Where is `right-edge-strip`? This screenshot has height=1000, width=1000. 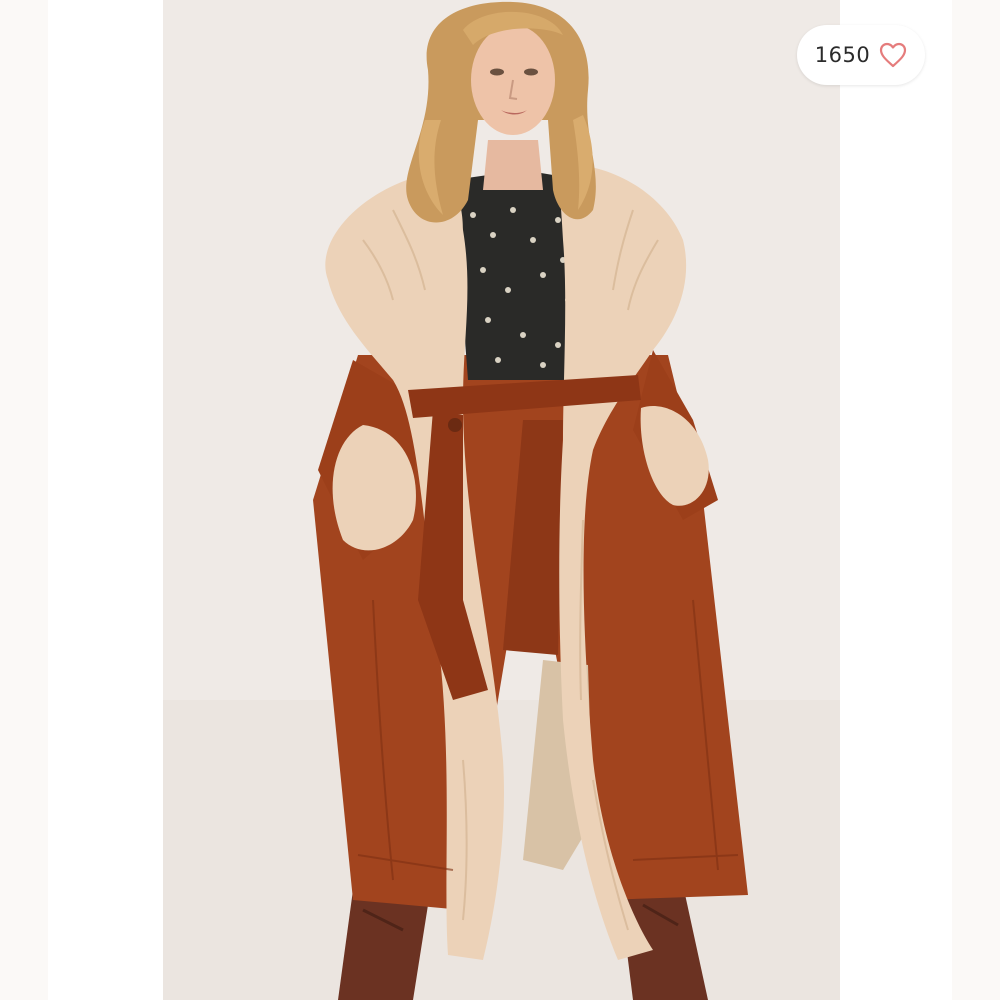 right-edge-strip is located at coordinates (976, 500).